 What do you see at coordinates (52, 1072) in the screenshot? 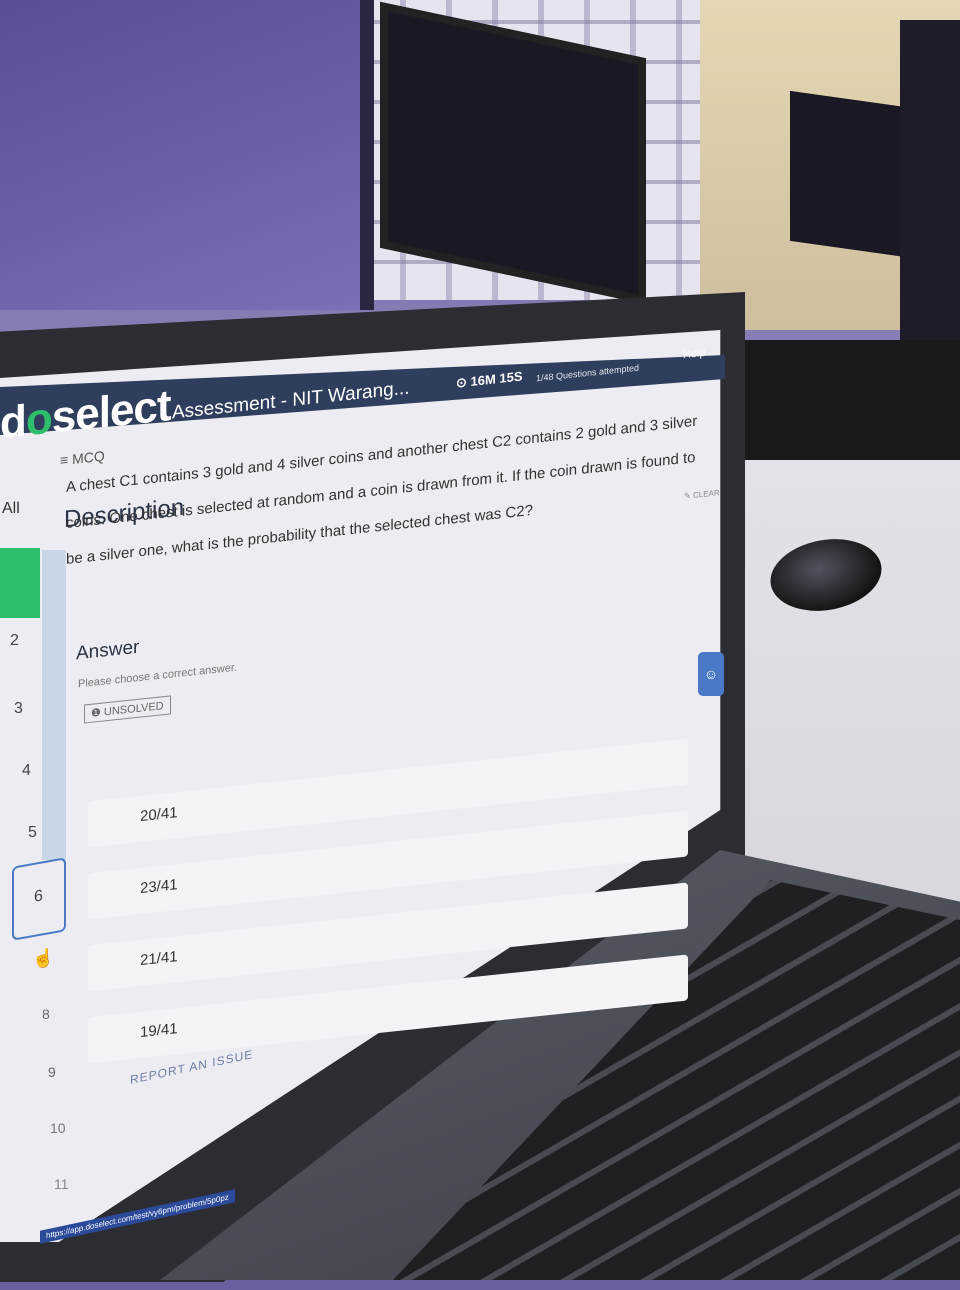
I see `question-nav-9: 9` at bounding box center [52, 1072].